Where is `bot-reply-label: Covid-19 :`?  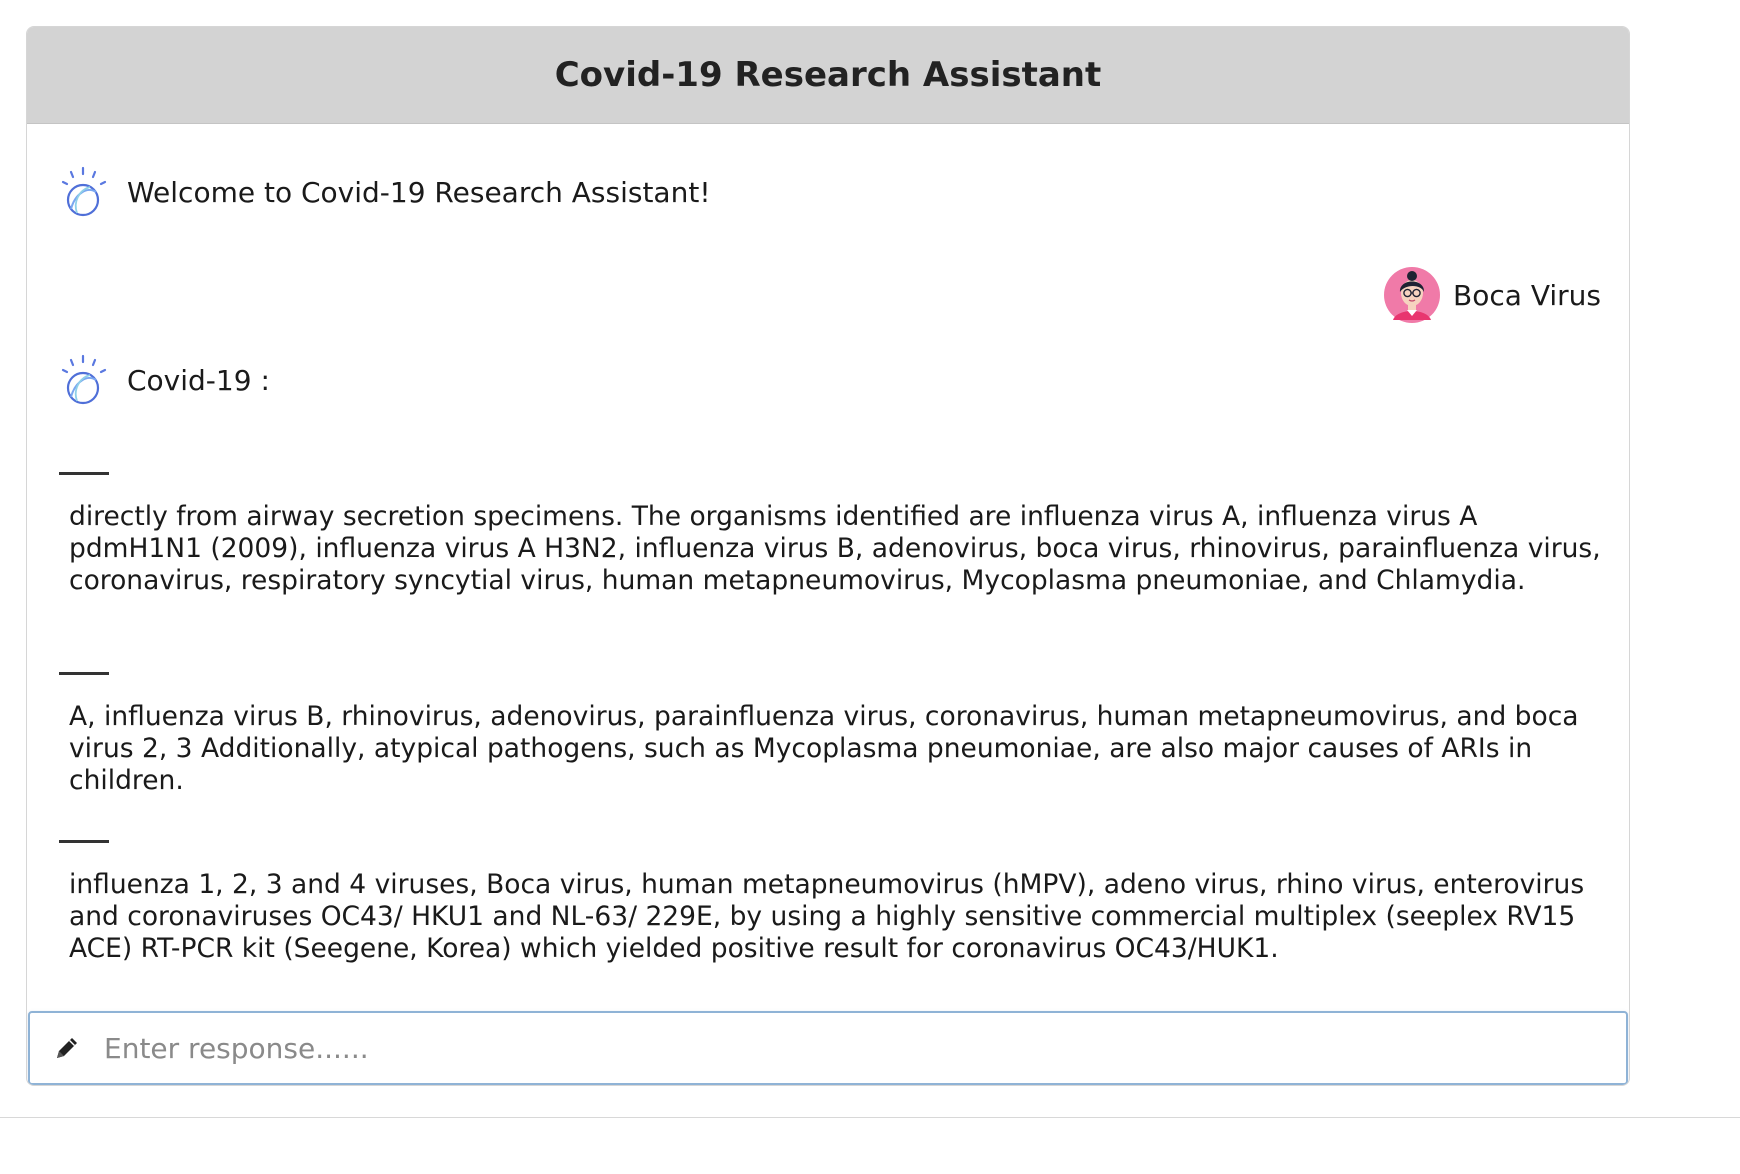
bot-reply-label: Covid-19 : is located at coordinates (198, 380).